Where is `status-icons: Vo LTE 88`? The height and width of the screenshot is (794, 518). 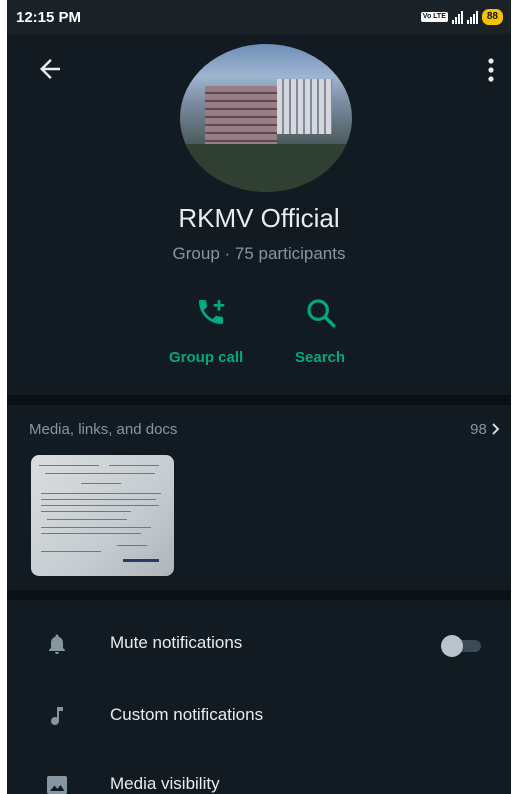 status-icons: Vo LTE 88 is located at coordinates (461, 17).